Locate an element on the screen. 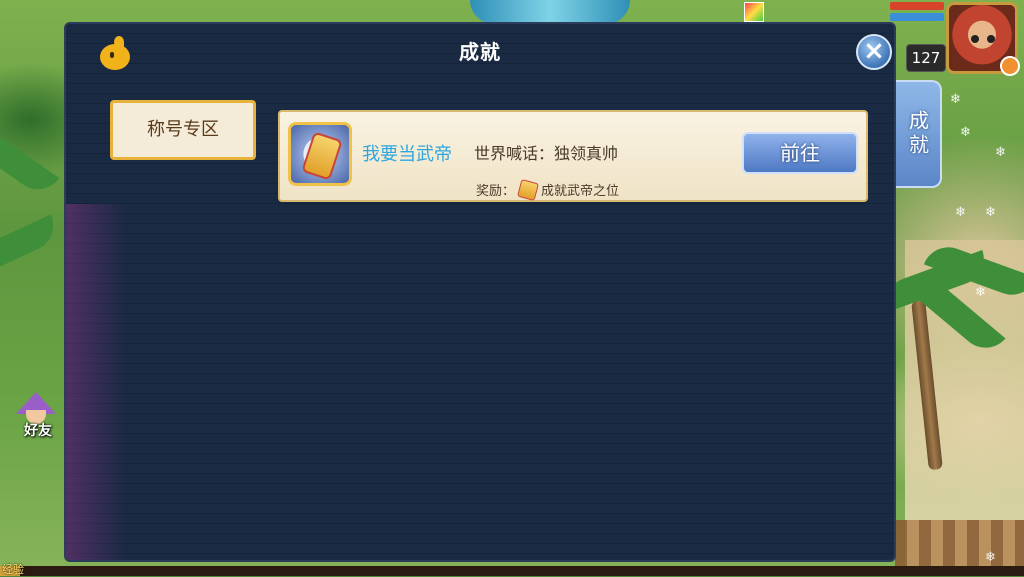 This screenshot has height=577, width=1024. scroll-item-icon is located at coordinates (320, 154).